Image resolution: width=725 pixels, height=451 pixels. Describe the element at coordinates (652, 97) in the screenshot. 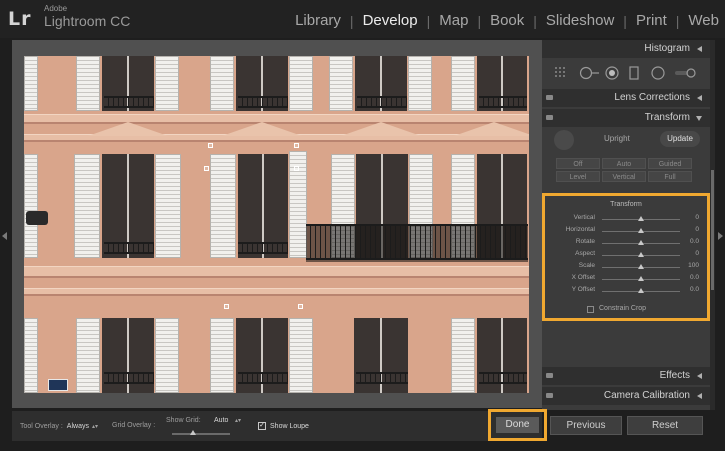

I see `panel-title: Lens Corrections` at that location.